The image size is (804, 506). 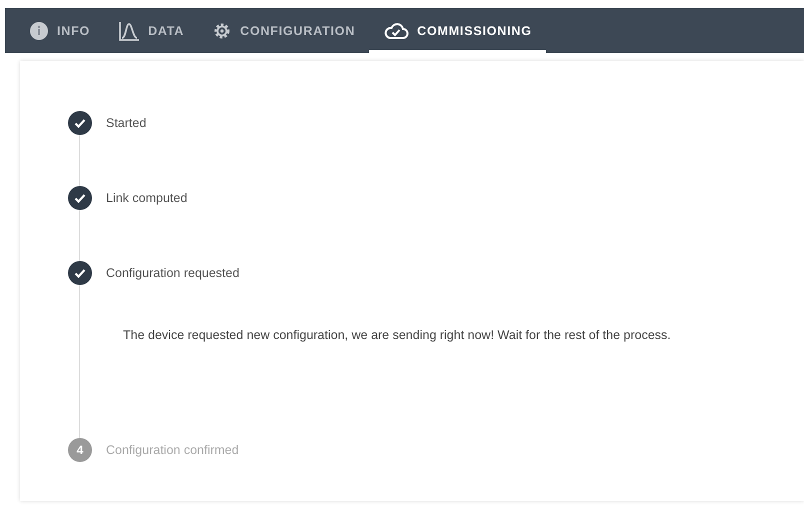 What do you see at coordinates (396, 30) in the screenshot?
I see `cloud-check-icon` at bounding box center [396, 30].